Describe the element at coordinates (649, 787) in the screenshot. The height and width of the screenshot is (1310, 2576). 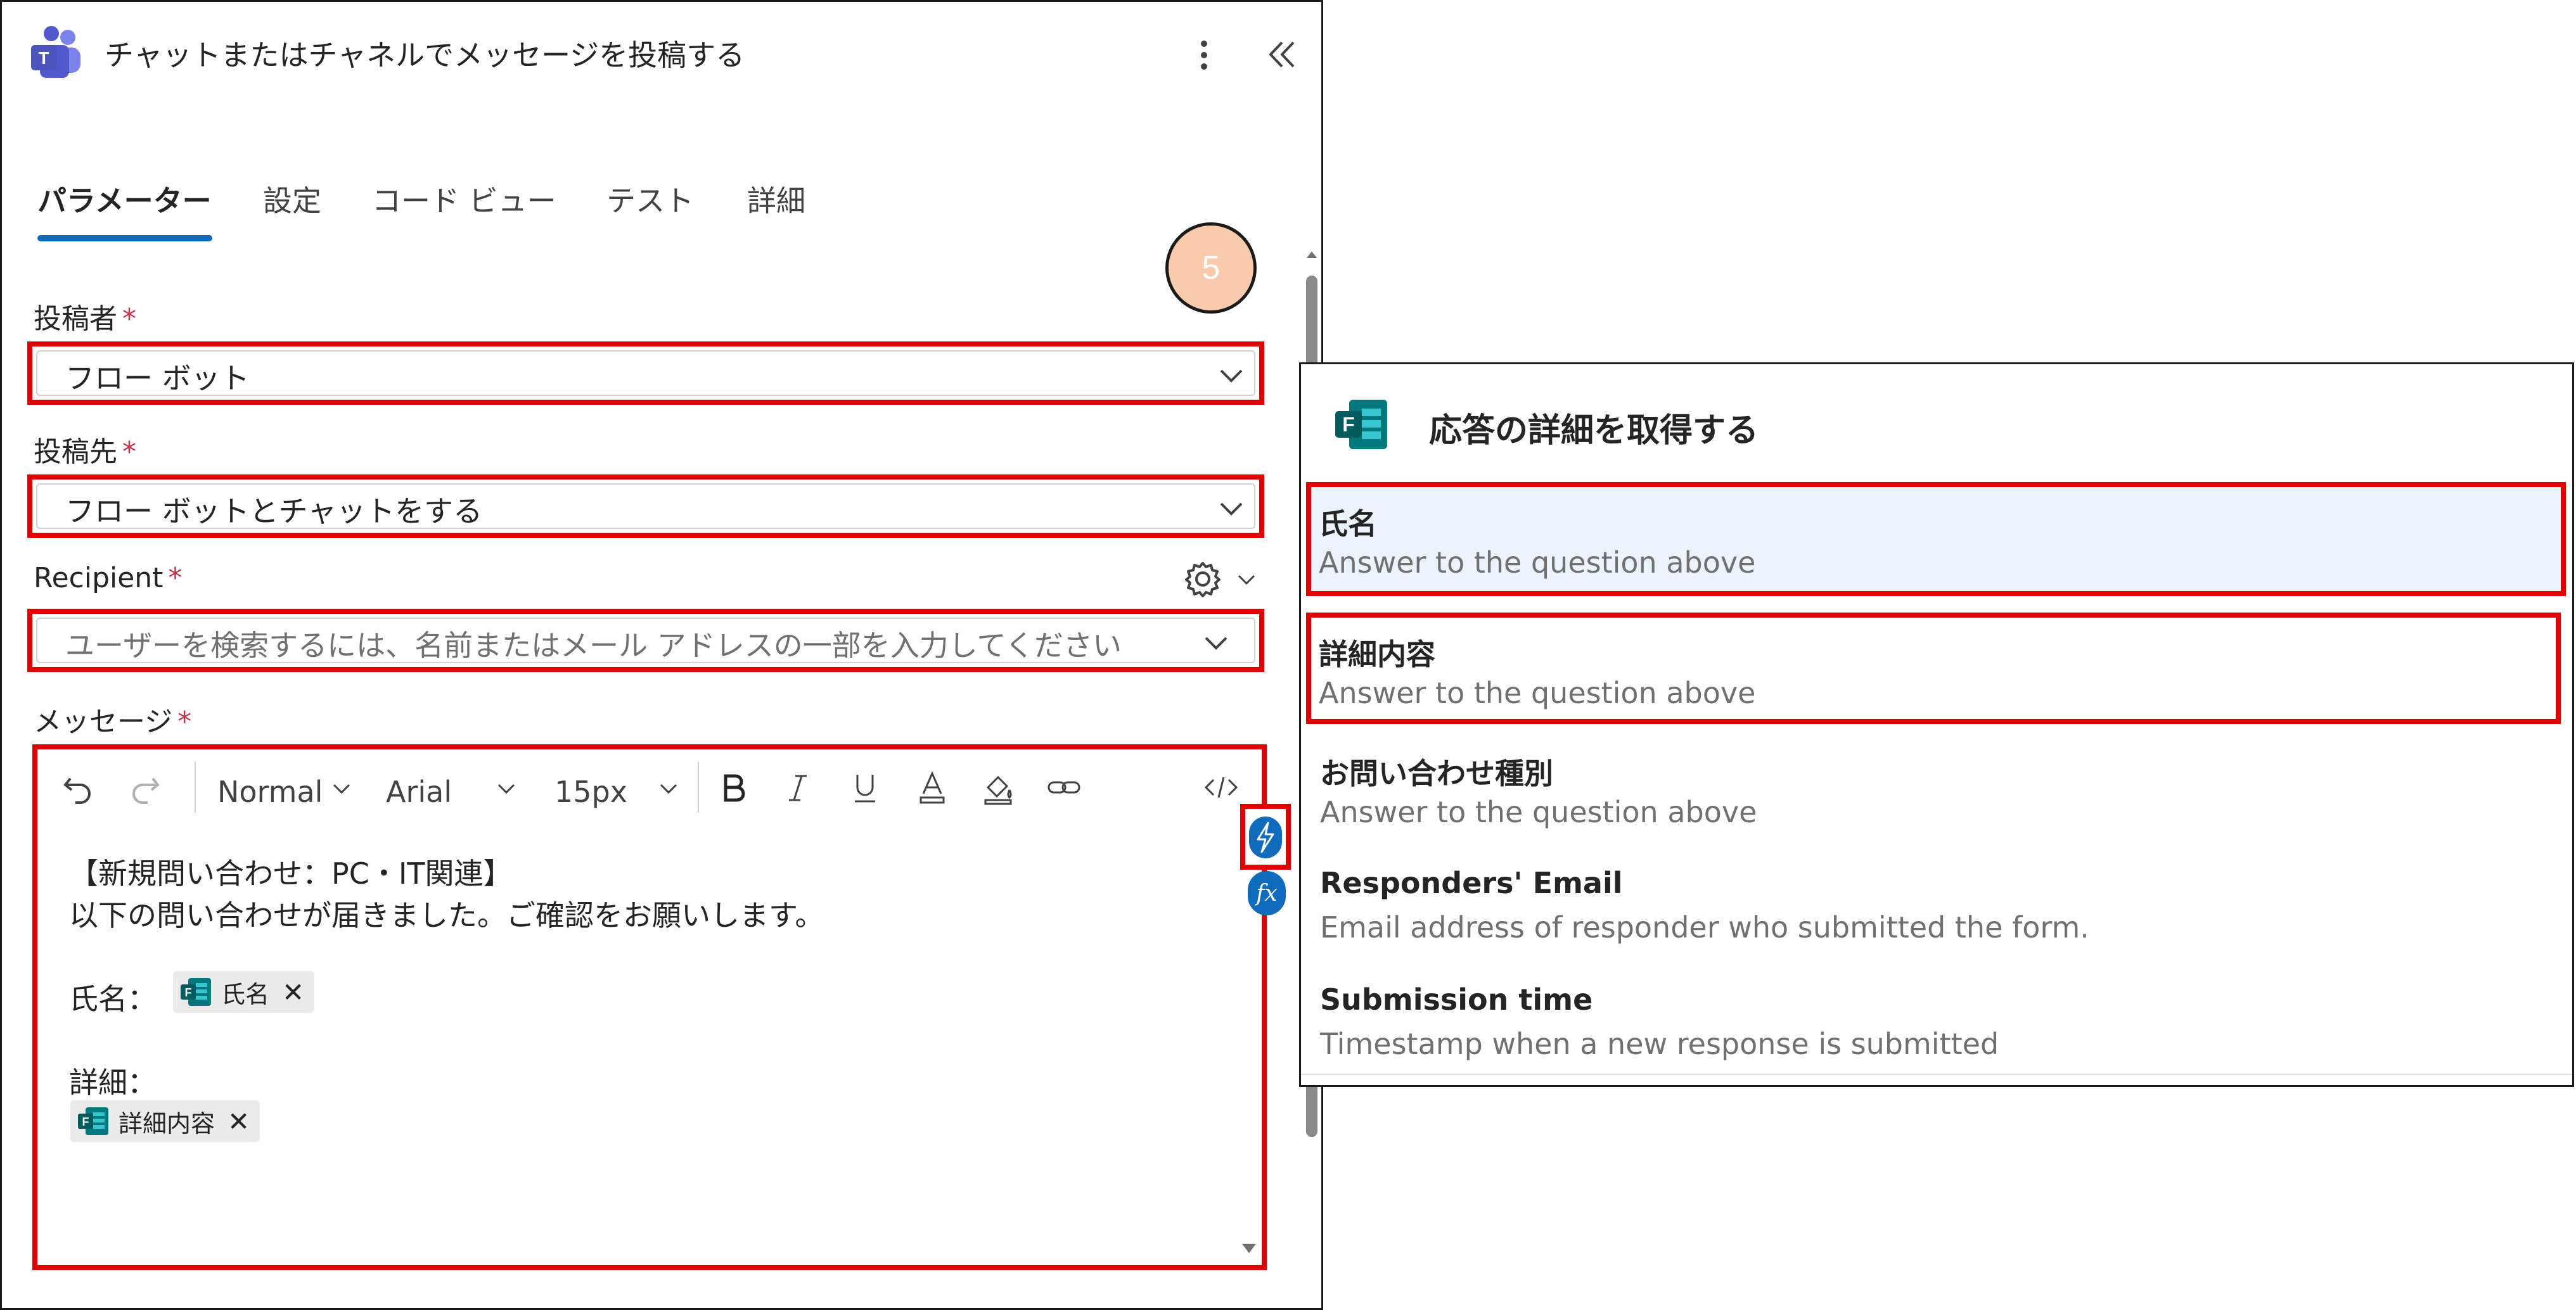
I see `editor-toolbar: Normal Arial 15px` at that location.